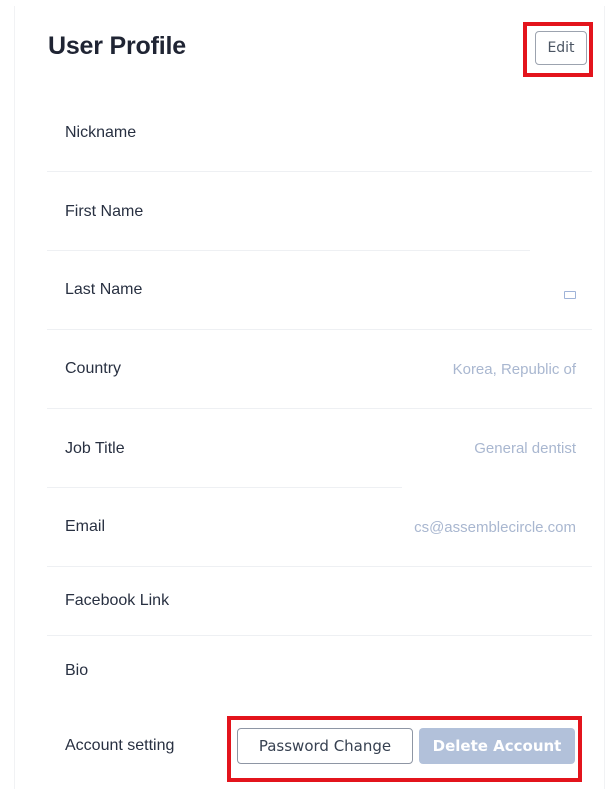 This screenshot has height=795, width=613. I want to click on email-value: cs@assemblecircle.com, so click(495, 527).